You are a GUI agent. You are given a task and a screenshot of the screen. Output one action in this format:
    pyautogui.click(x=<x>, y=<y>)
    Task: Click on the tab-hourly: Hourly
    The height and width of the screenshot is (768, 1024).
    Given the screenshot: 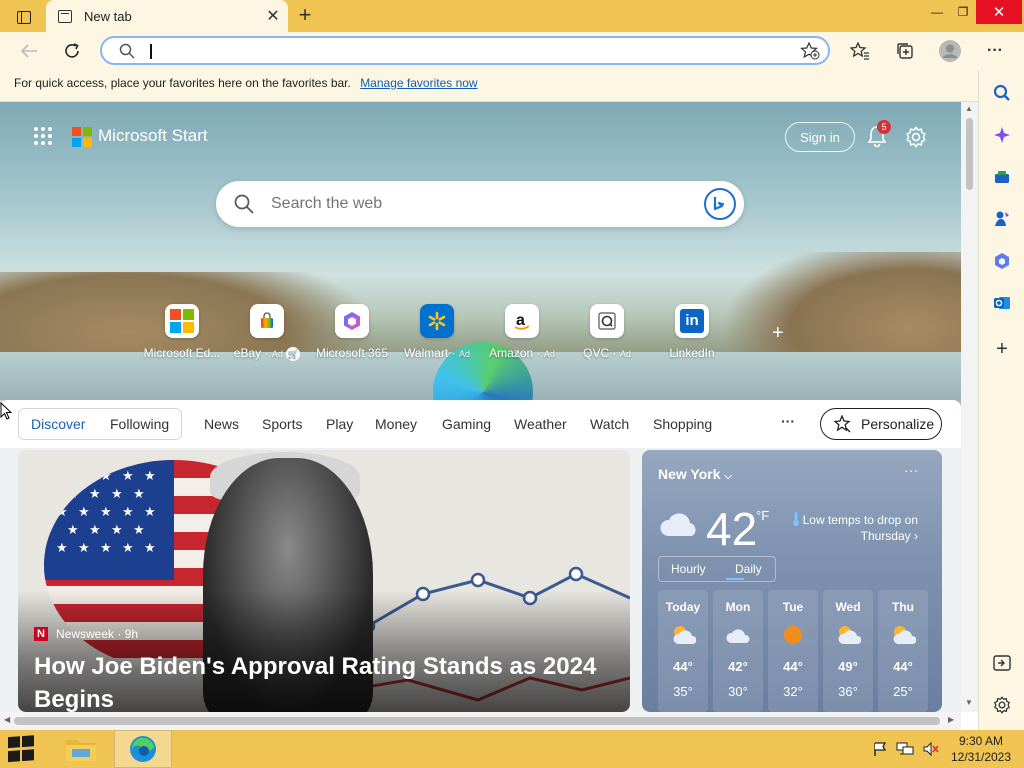 What is the action you would take?
    pyautogui.click(x=688, y=569)
    